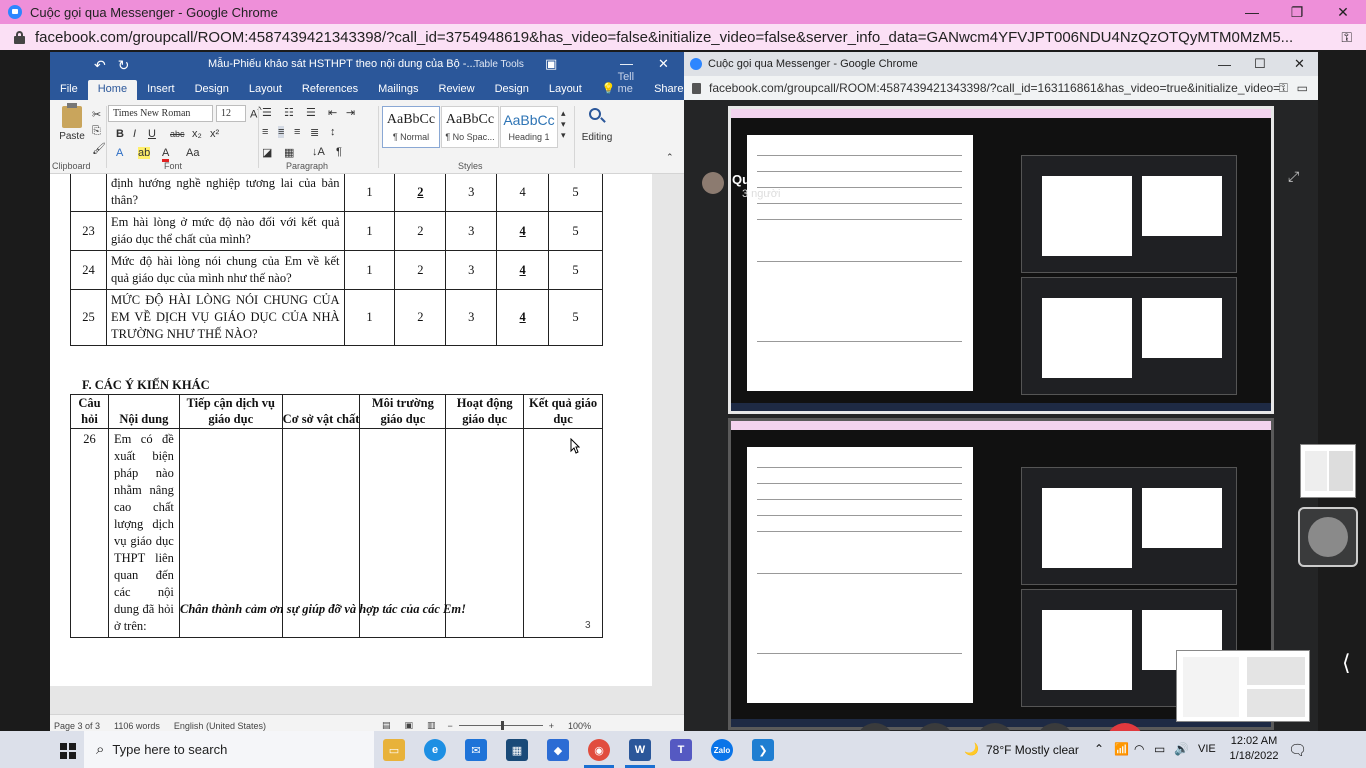  Describe the element at coordinates (96, 114) in the screenshot. I see `cut-icon: ✂` at that location.